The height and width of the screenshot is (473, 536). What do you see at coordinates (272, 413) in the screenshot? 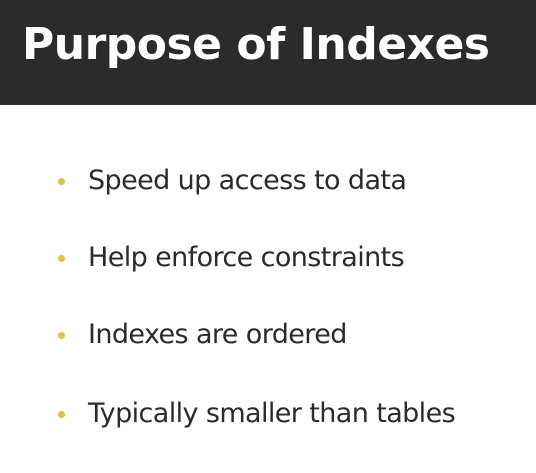
I see `bullet-text: Typically smaller than tables` at bounding box center [272, 413].